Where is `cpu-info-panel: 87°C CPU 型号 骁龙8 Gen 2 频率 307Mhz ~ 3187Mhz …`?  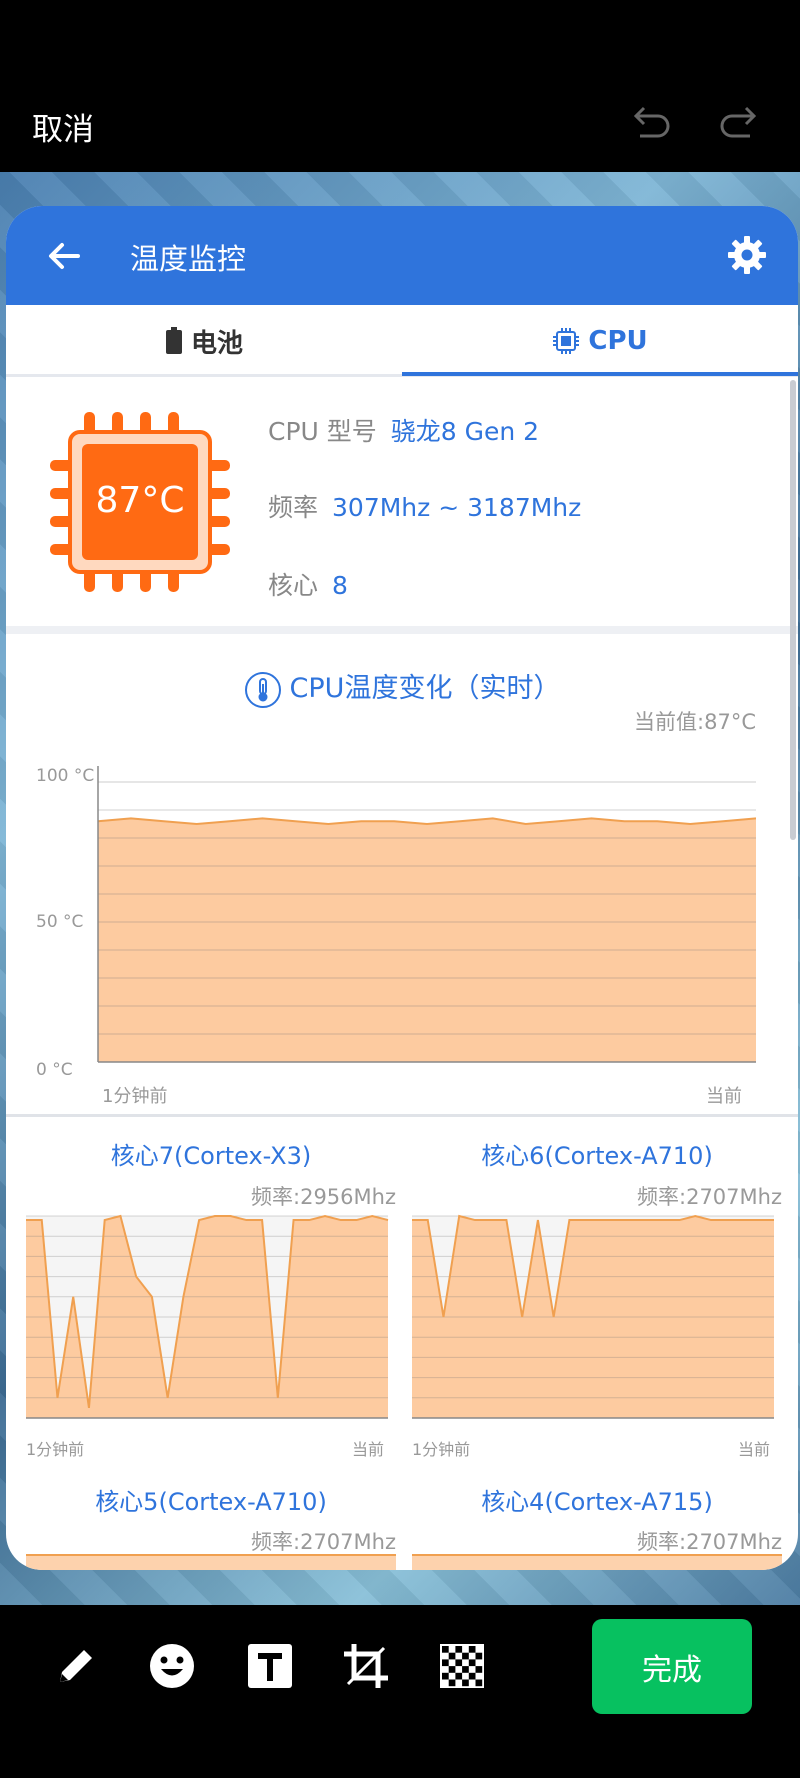
cpu-info-panel: 87°C CPU 型号 骁龙8 Gen 2 频率 307Mhz ~ 3187Mhz … is located at coordinates (402, 505).